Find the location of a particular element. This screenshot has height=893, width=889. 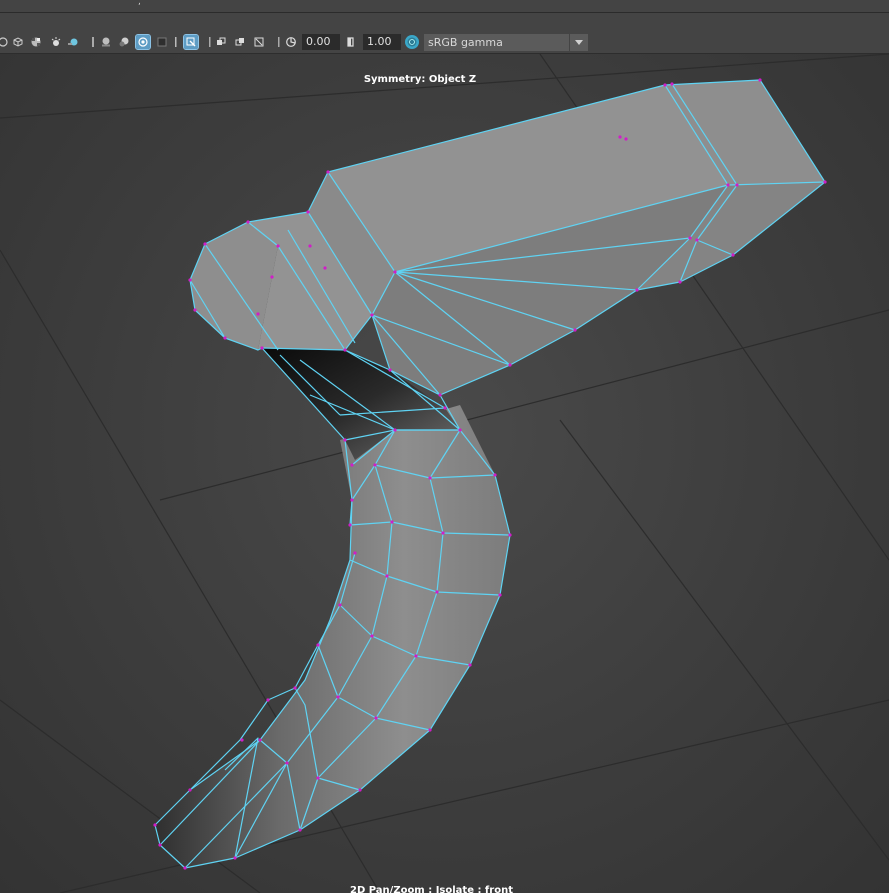

exposure-icon is located at coordinates (291, 42).